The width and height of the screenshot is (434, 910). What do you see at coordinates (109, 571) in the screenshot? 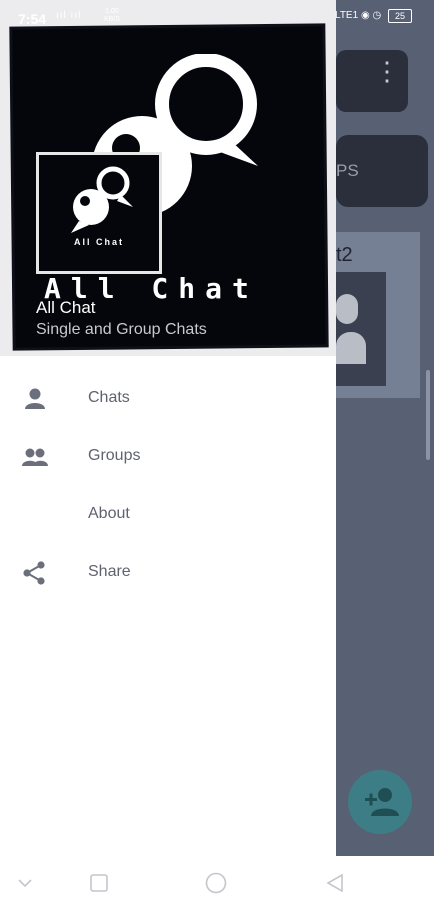
I see `menu-item-label: Share` at bounding box center [109, 571].